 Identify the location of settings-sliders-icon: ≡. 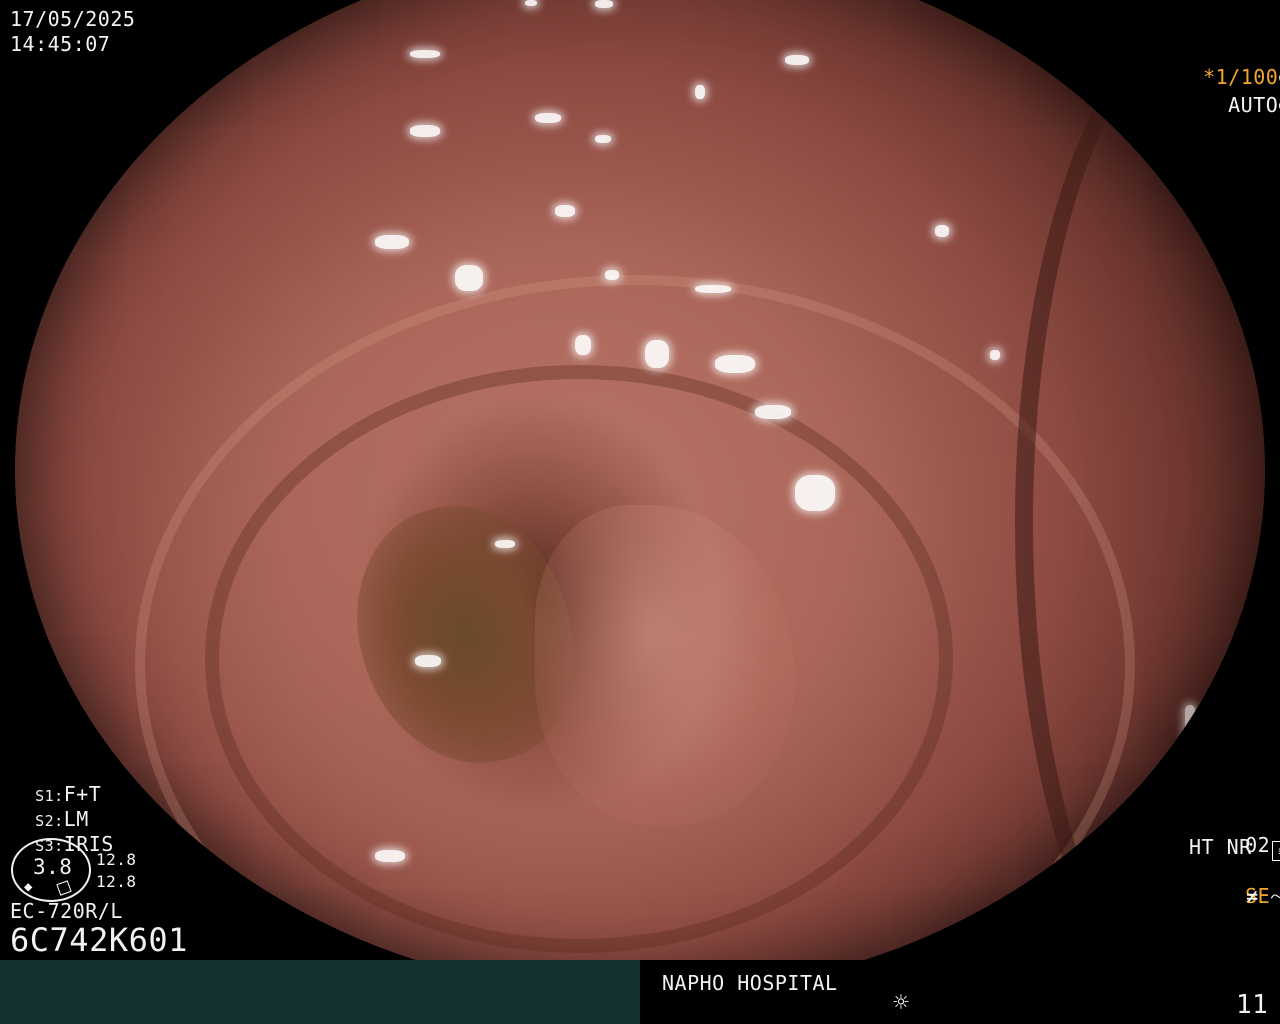
(1276, 851).